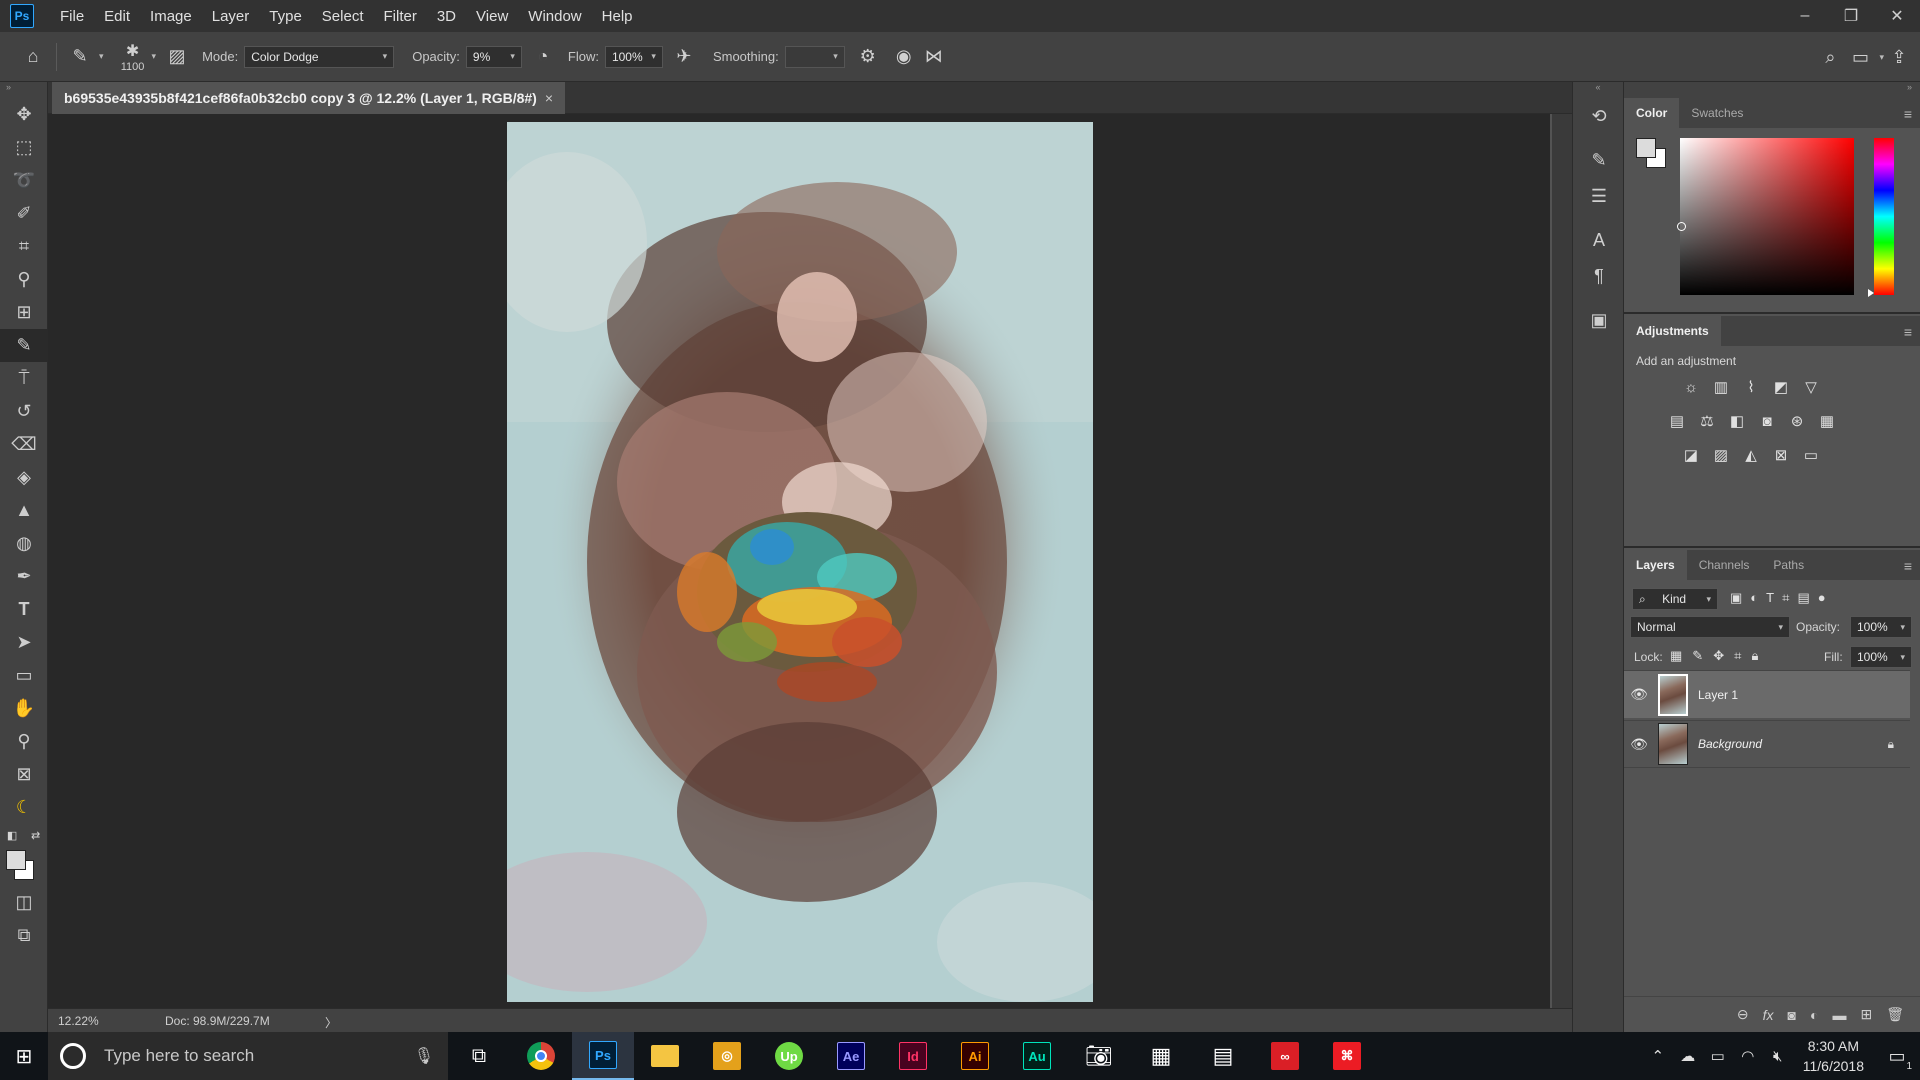 The height and width of the screenshot is (1080, 1920). I want to click on path-selection-tool-icon: ➤, so click(24, 642).